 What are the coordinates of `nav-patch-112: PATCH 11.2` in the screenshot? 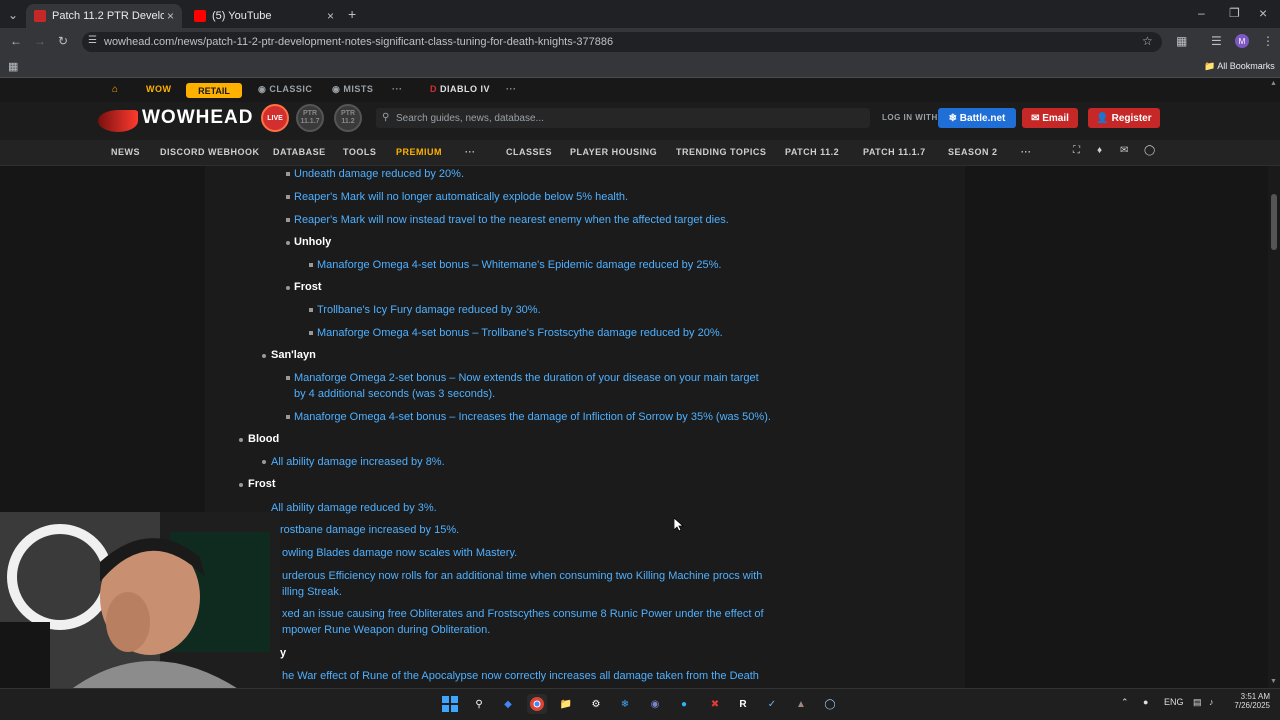 It's located at (812, 152).